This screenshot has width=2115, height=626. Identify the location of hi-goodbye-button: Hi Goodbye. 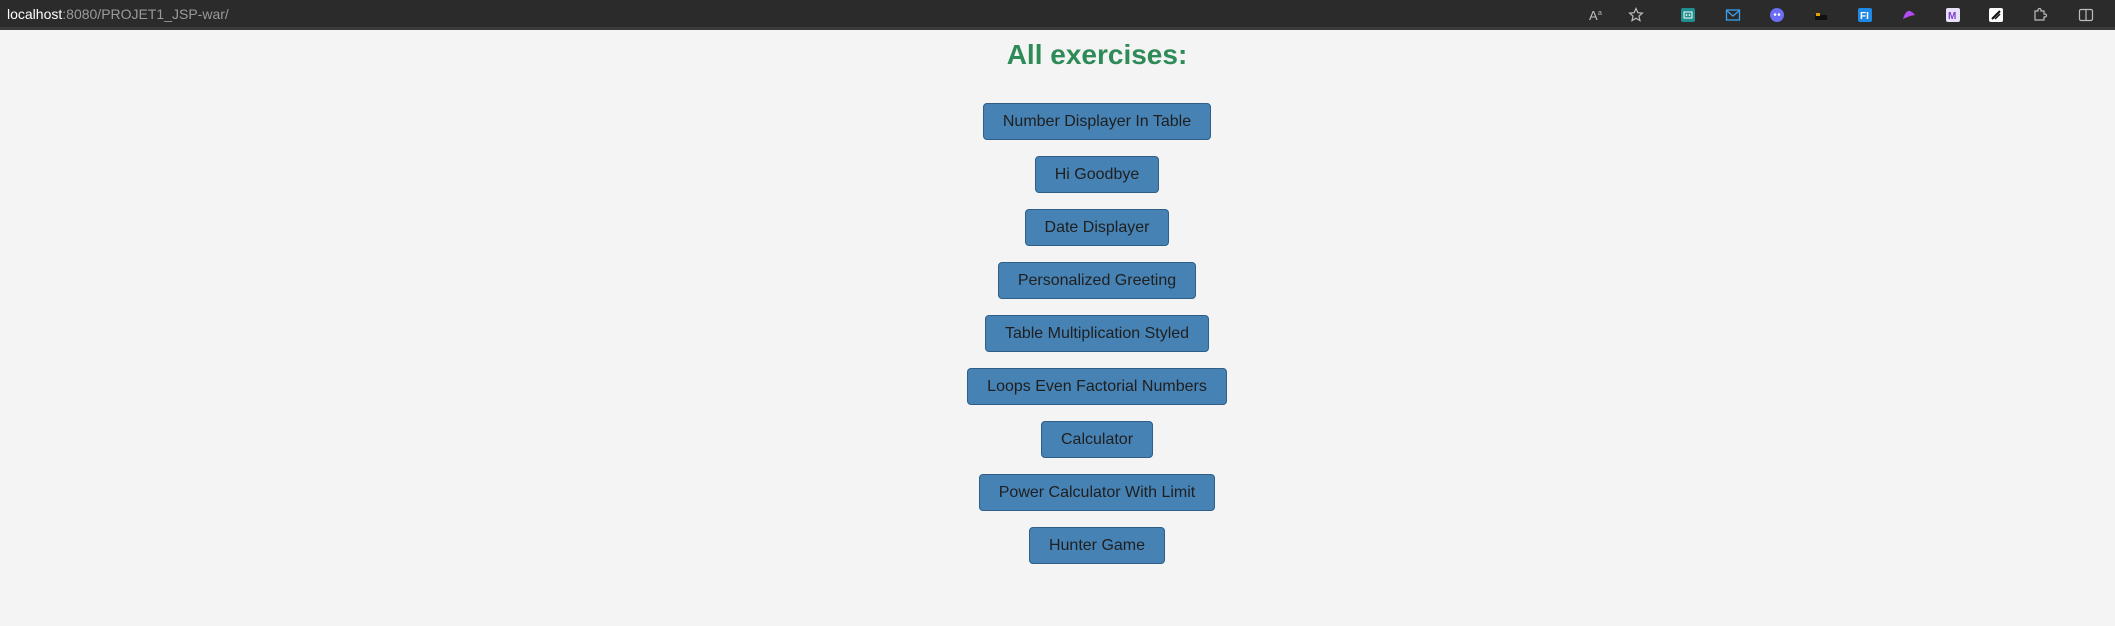
(1097, 174).